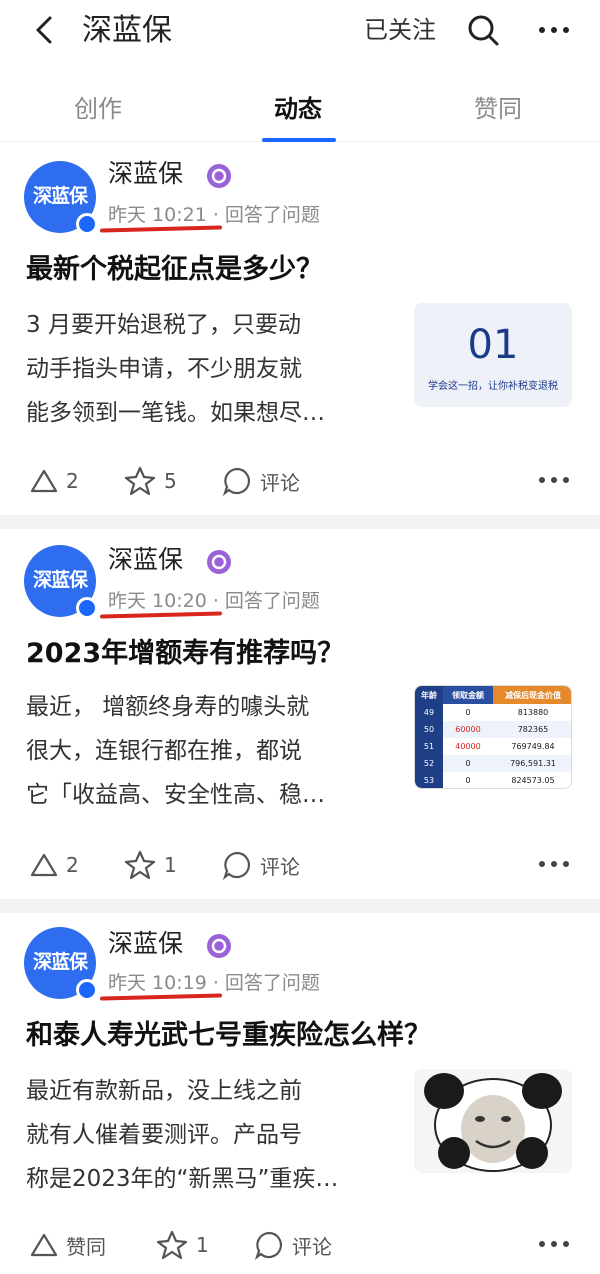 The image size is (600, 1274). Describe the element at coordinates (202, 1245) in the screenshot. I see `favorite-count: 1` at that location.